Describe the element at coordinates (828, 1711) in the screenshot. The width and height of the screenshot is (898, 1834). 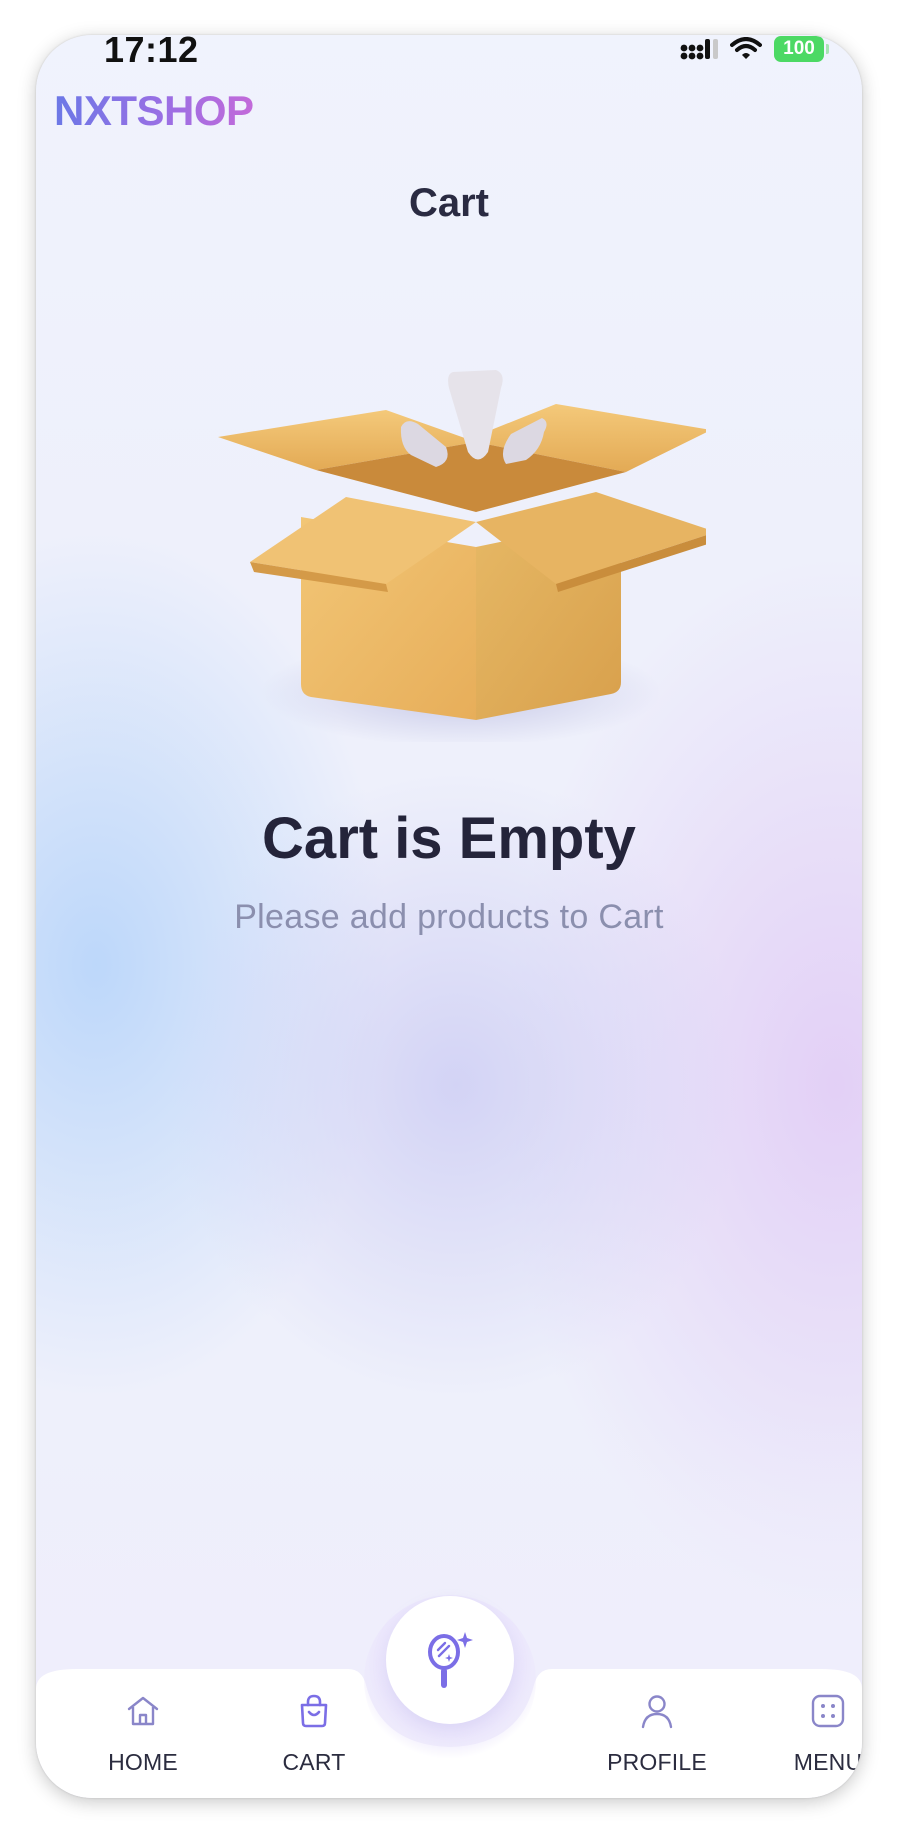
I see `grid-menu-icon` at that location.